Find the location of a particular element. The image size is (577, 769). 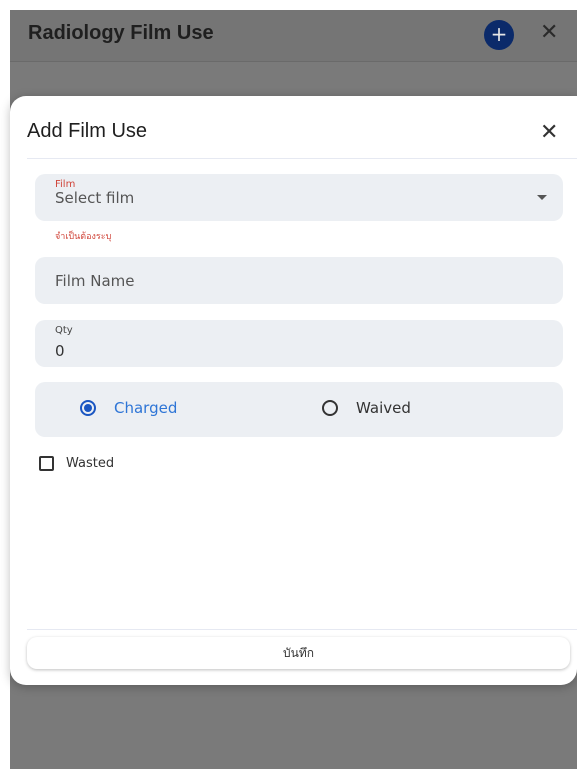

charged-radio: Charged is located at coordinates (128, 408).